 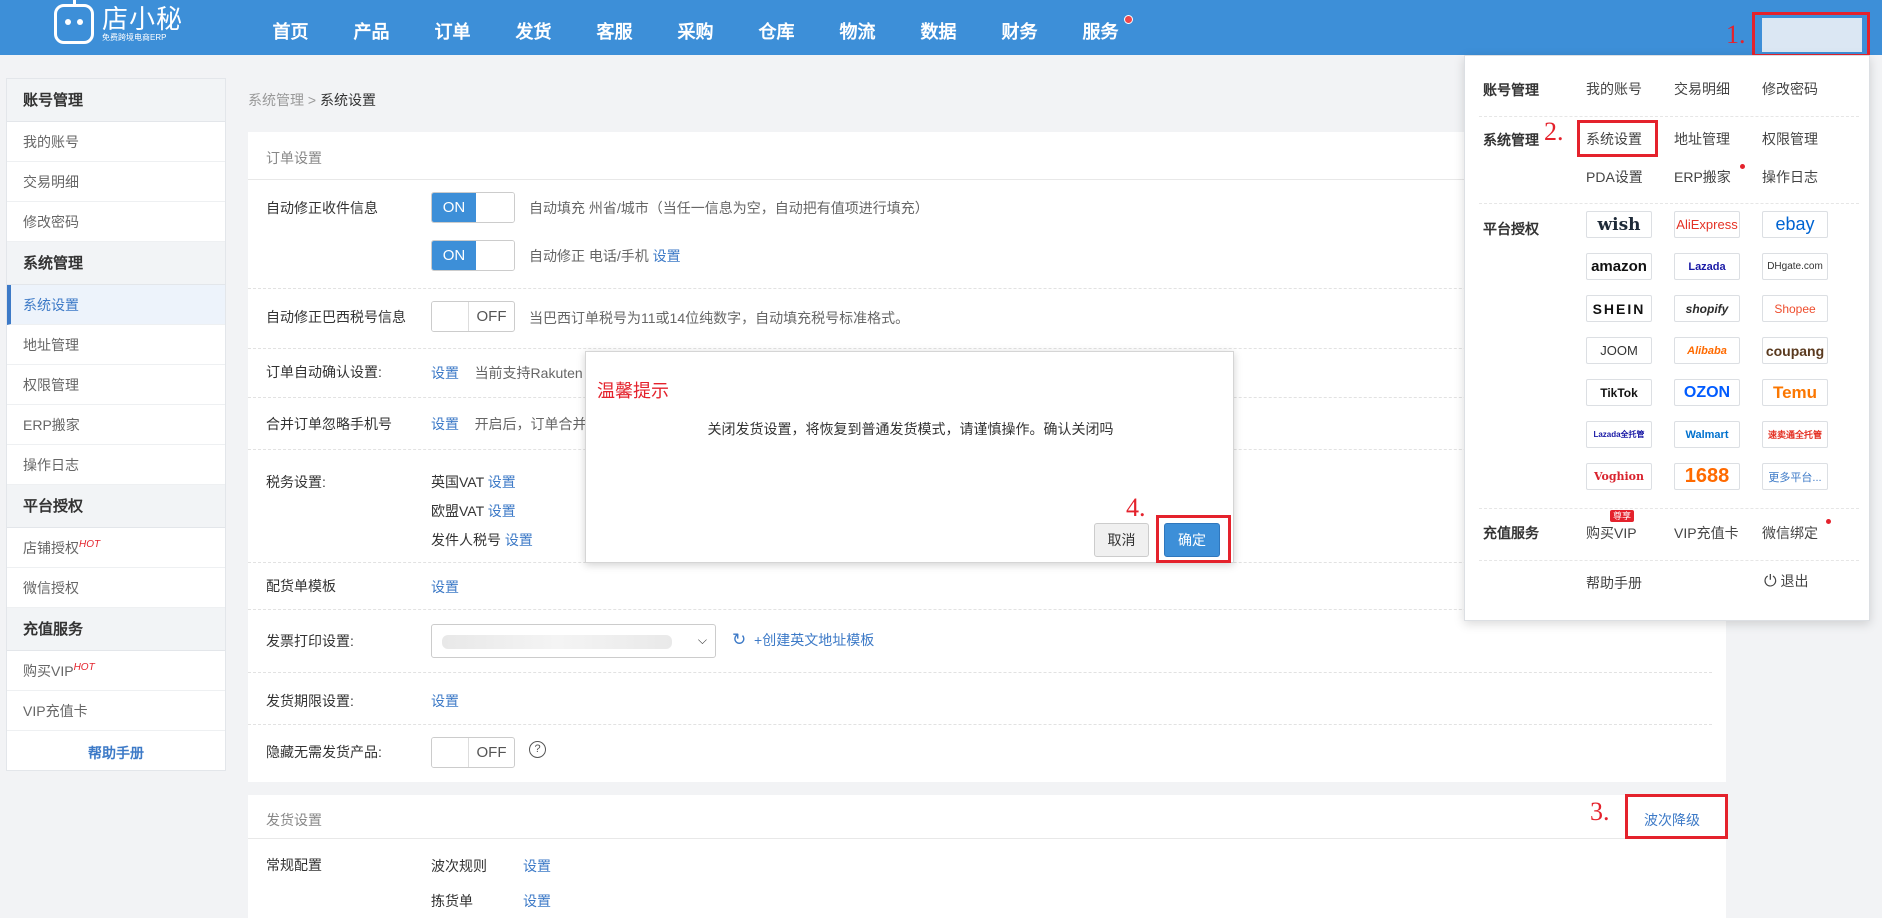 What do you see at coordinates (537, 866) in the screenshot?
I see `wave-rule-set-link: 设置` at bounding box center [537, 866].